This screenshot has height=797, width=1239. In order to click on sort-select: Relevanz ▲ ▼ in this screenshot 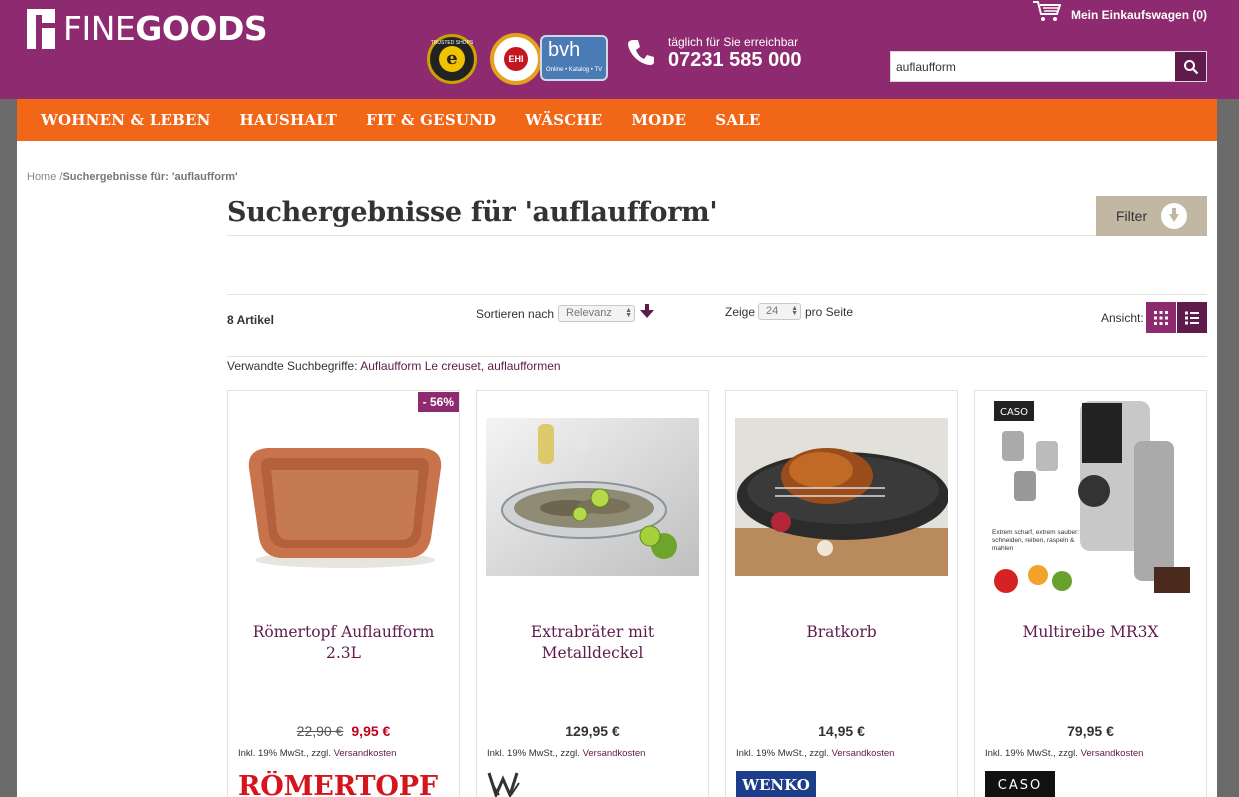, I will do `click(596, 313)`.